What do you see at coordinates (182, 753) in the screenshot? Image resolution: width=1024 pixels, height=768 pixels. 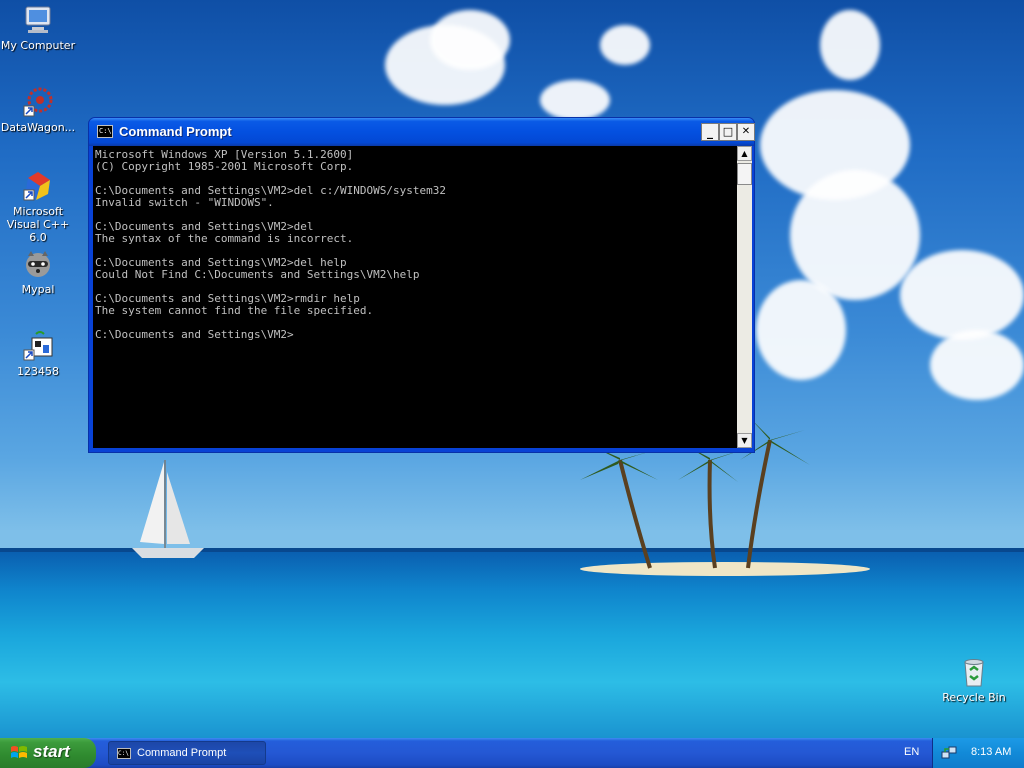 I see `taskbar-button-label: Command Prompt` at bounding box center [182, 753].